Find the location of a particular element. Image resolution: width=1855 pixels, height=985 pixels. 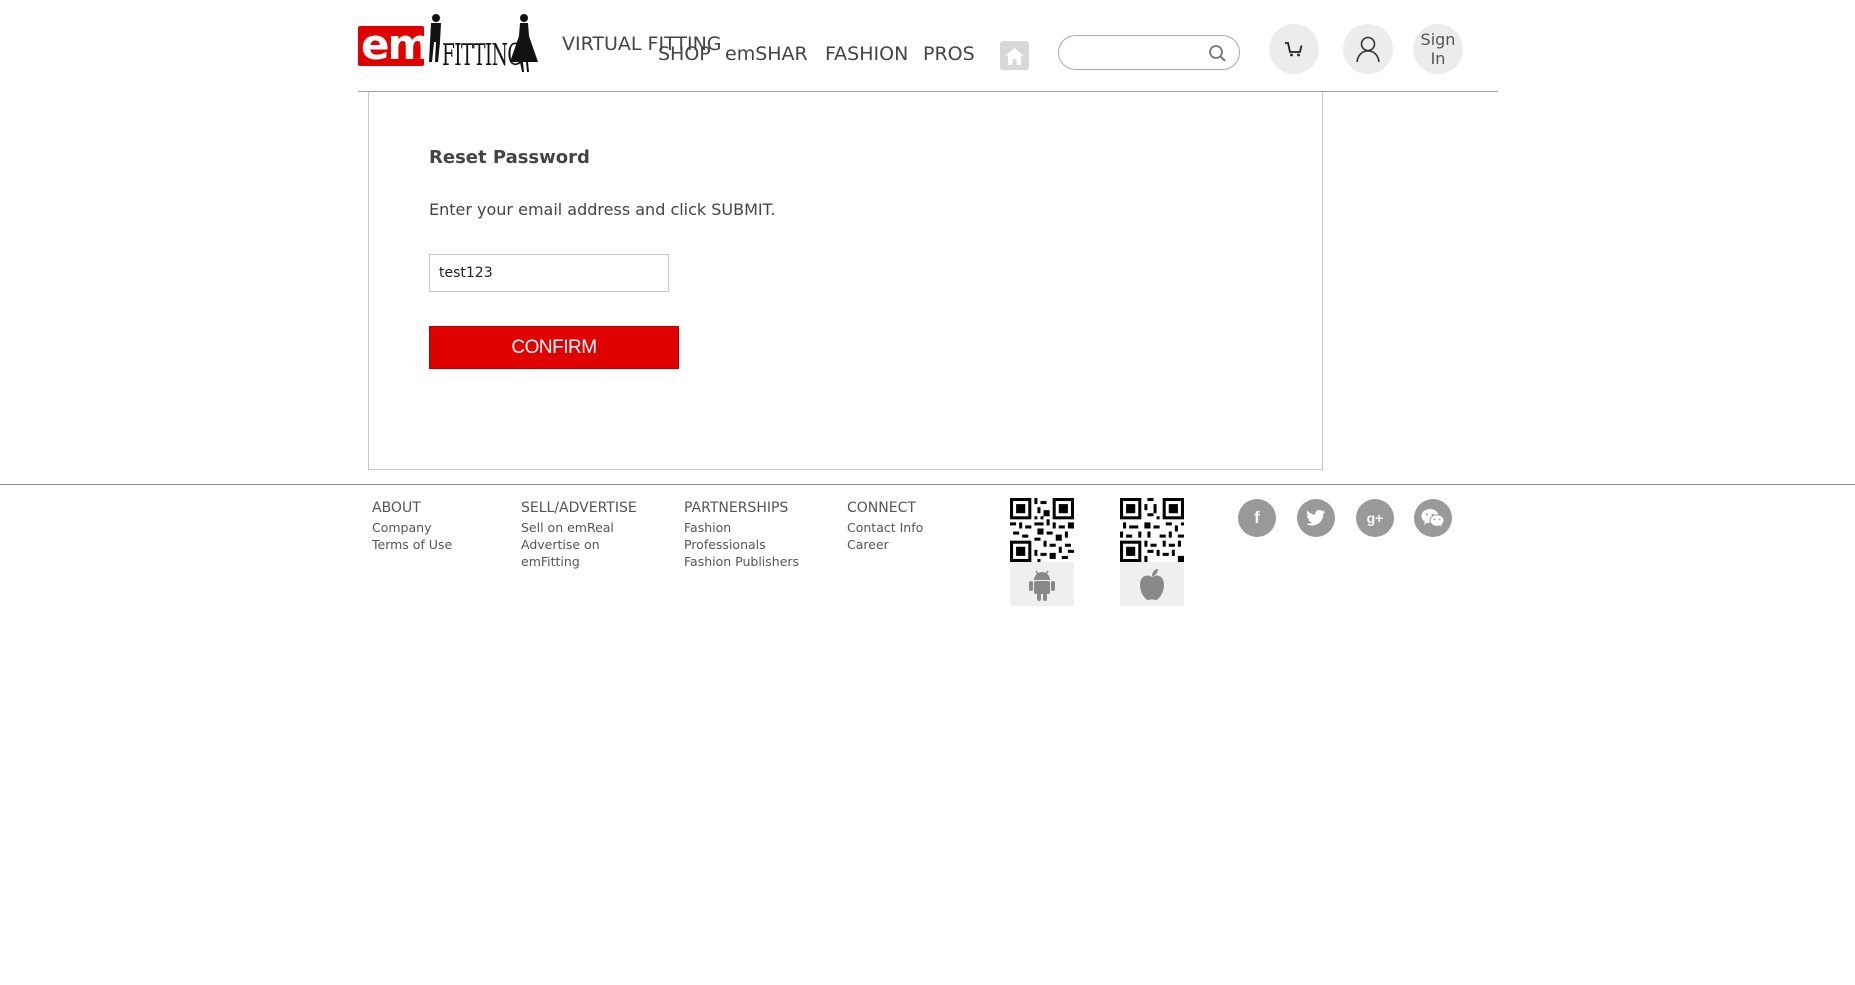

search-box is located at coordinates (1149, 52).